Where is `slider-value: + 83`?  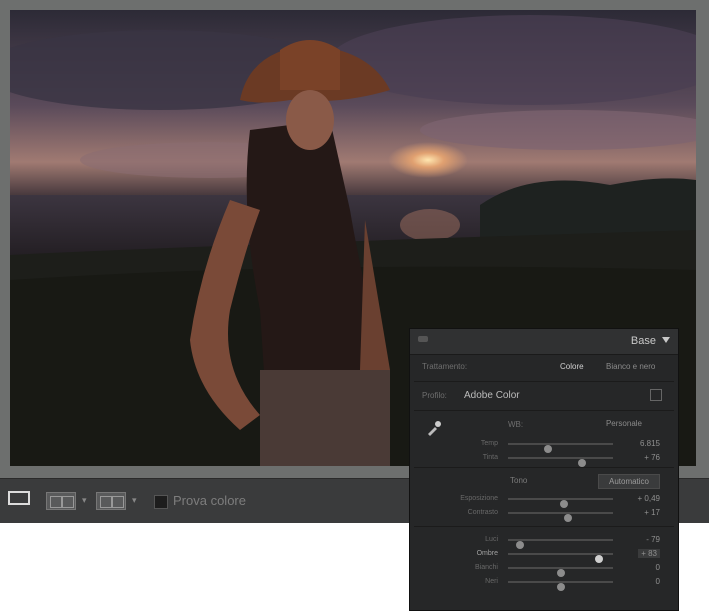 slider-value: + 83 is located at coordinates (649, 553).